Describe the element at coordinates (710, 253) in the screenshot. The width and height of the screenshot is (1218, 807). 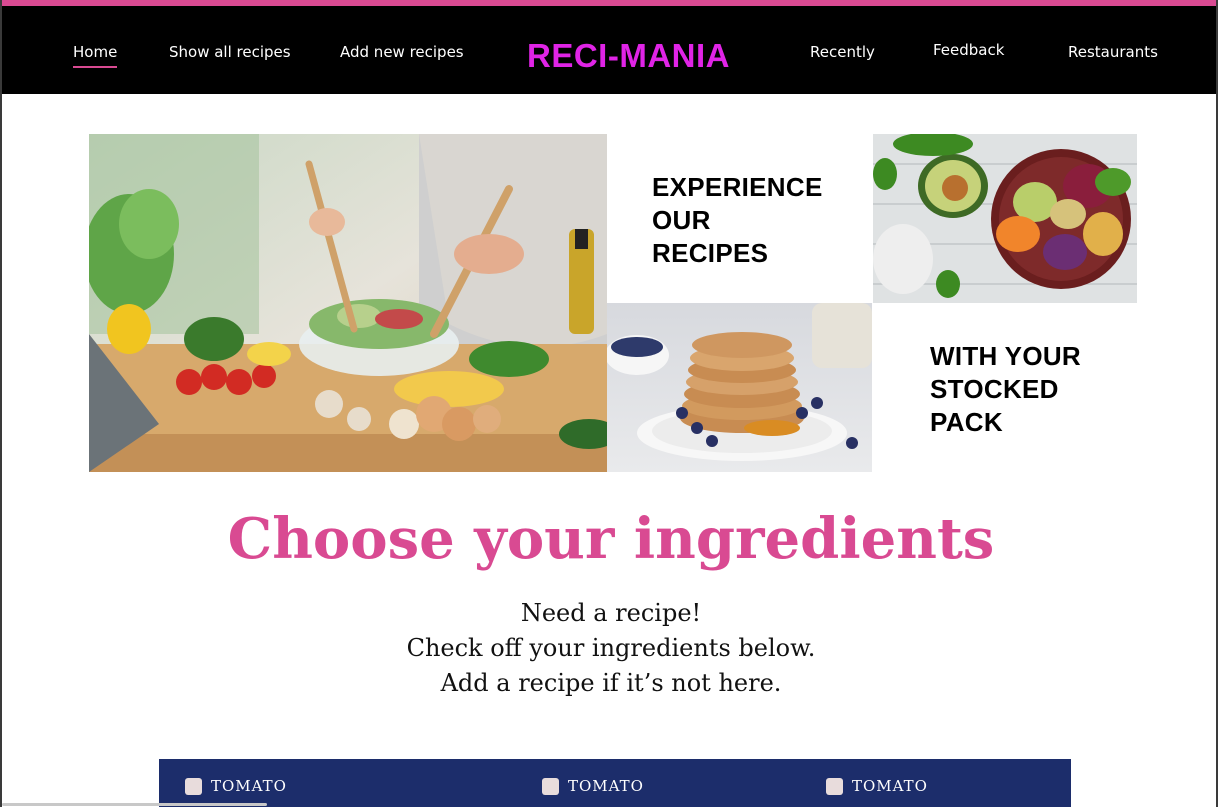
I see `hero-tagline-line: RECIPES` at that location.